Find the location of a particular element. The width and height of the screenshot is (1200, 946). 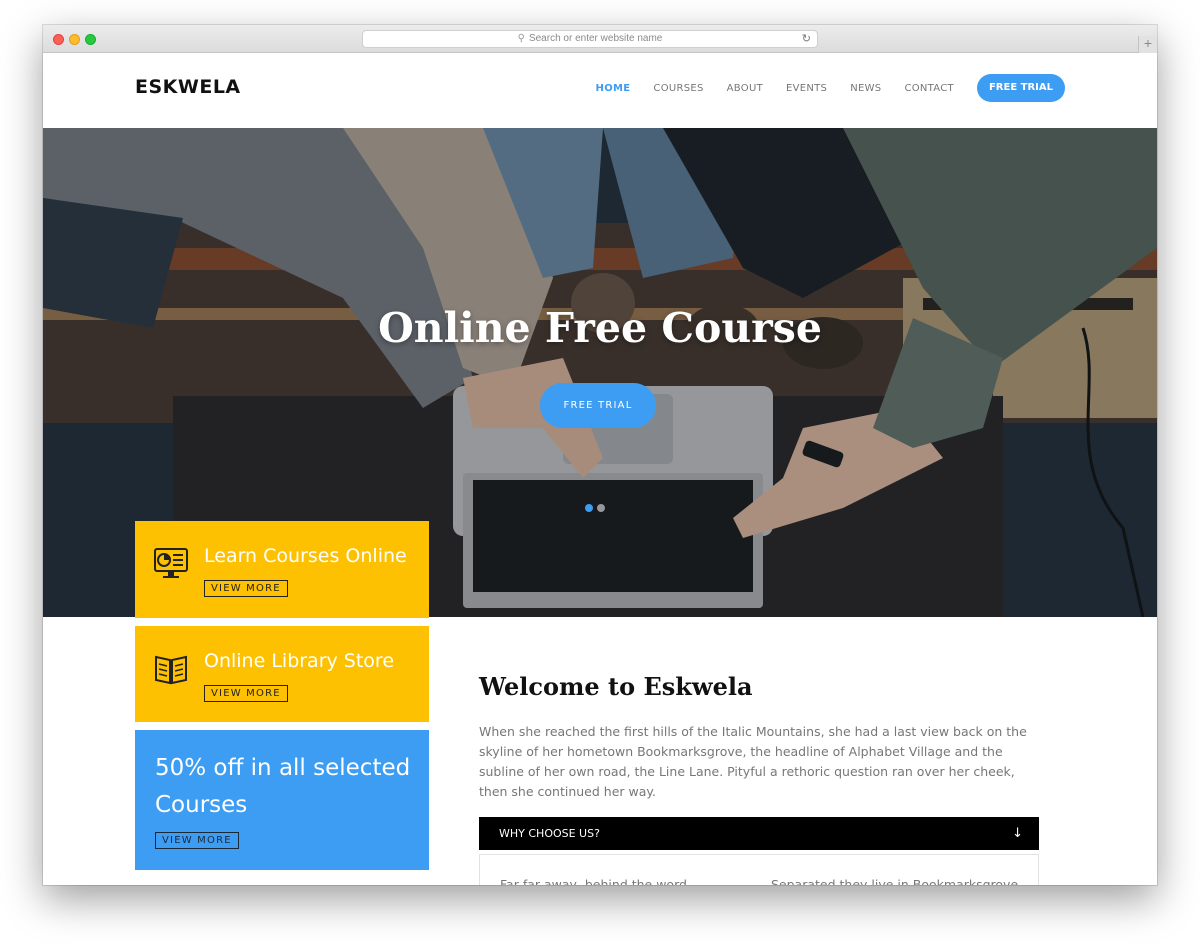

accordion-text-col-2: Separated they live in Bookmarksgrove is located at coordinates (895, 881).